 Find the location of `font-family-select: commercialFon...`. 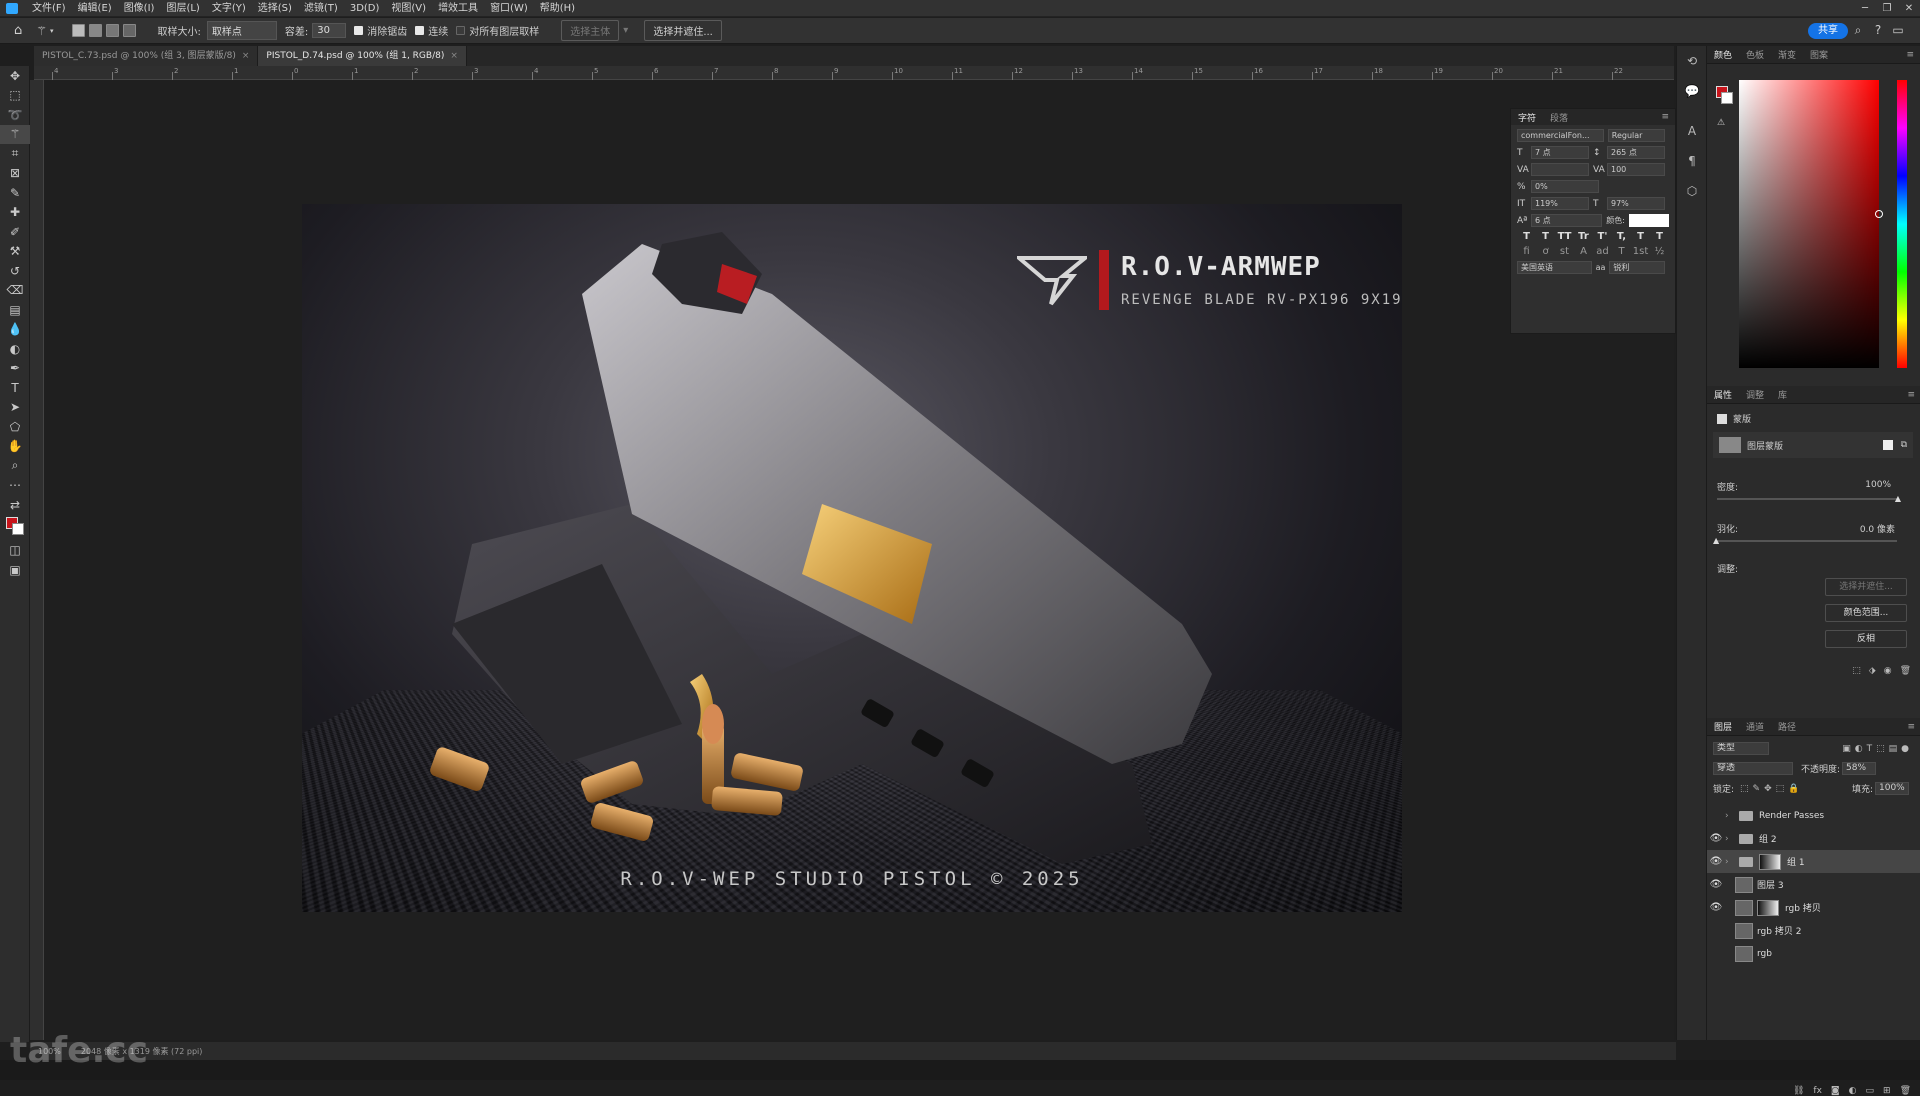

font-family-select: commercialFon... is located at coordinates (1560, 135).